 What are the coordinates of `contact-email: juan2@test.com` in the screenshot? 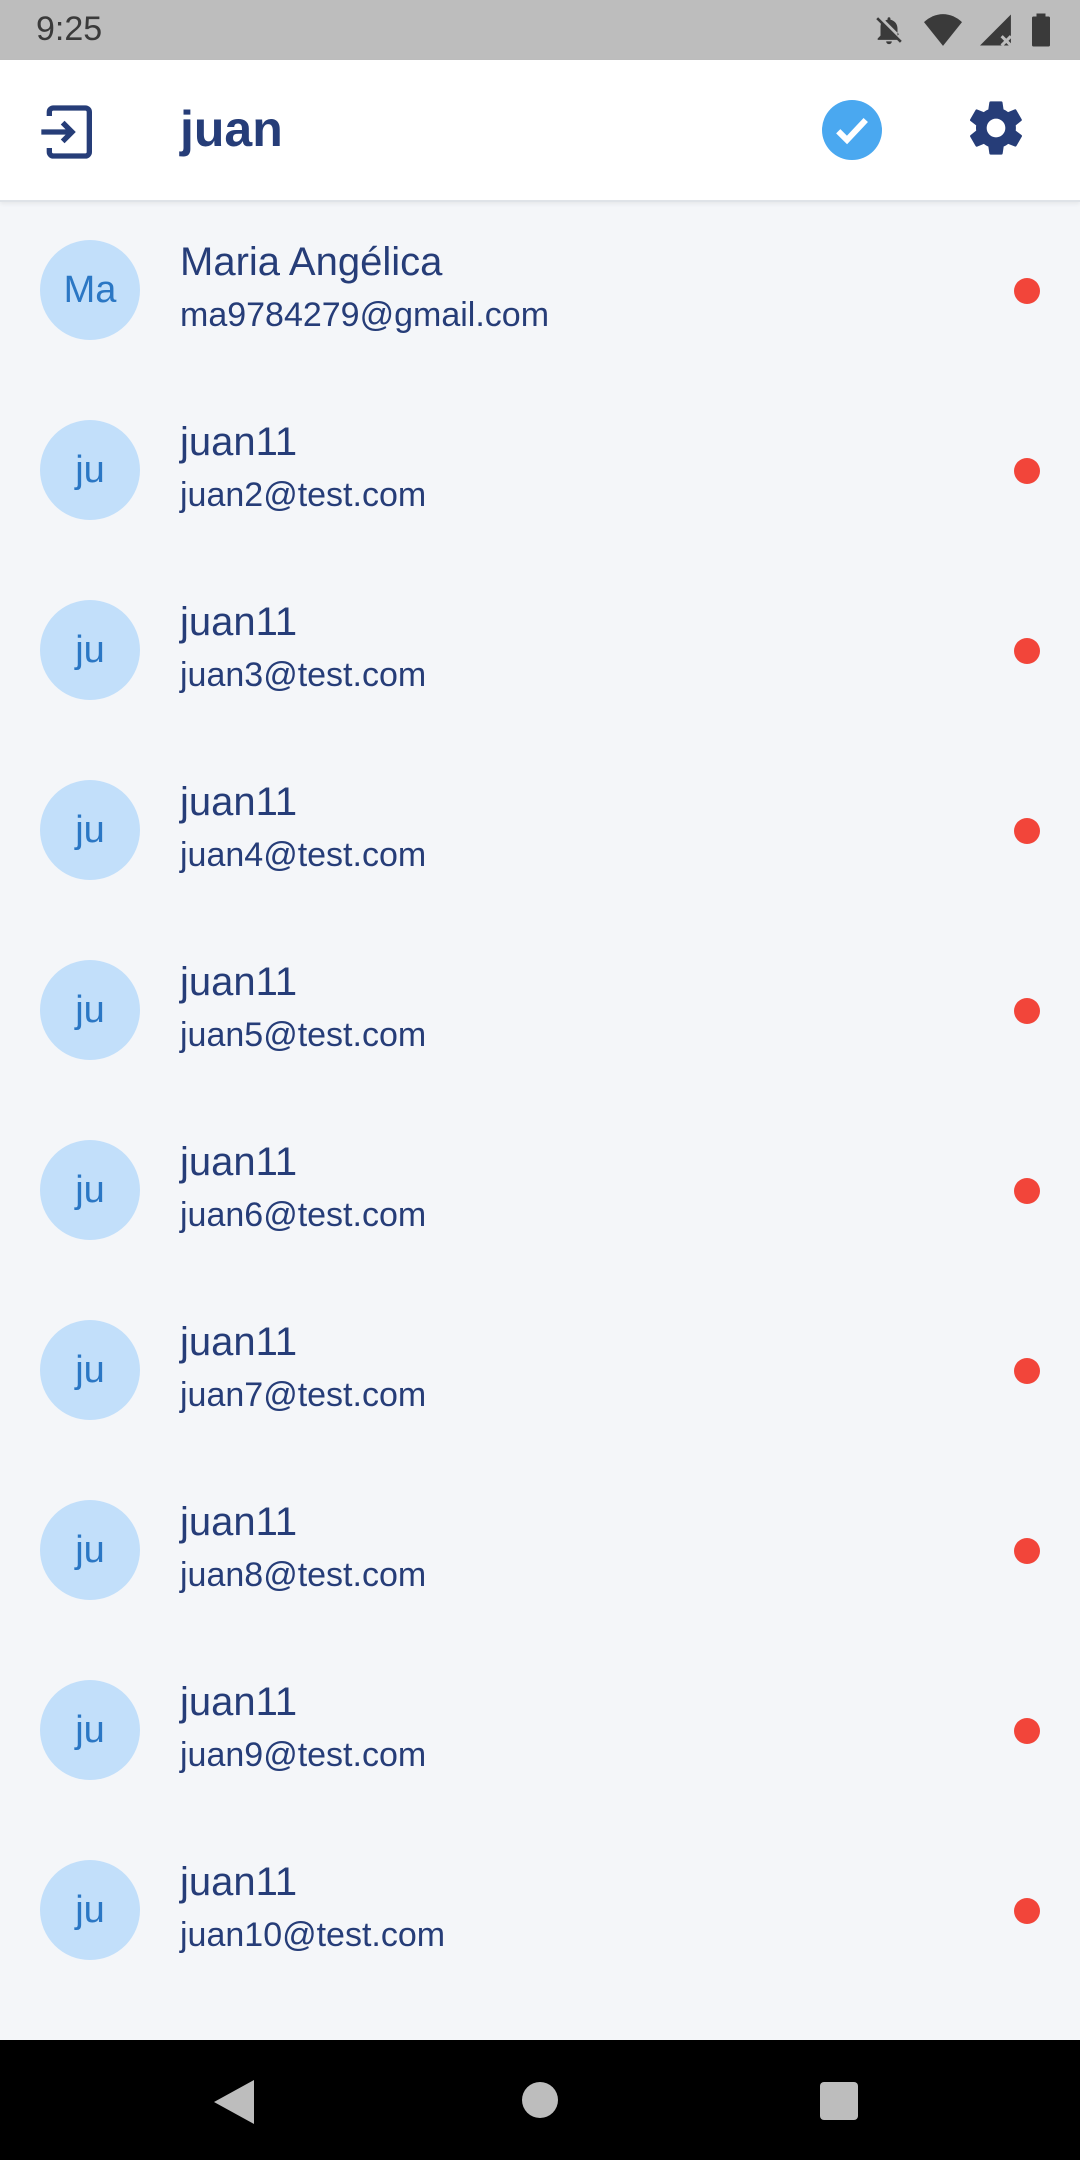 It's located at (303, 495).